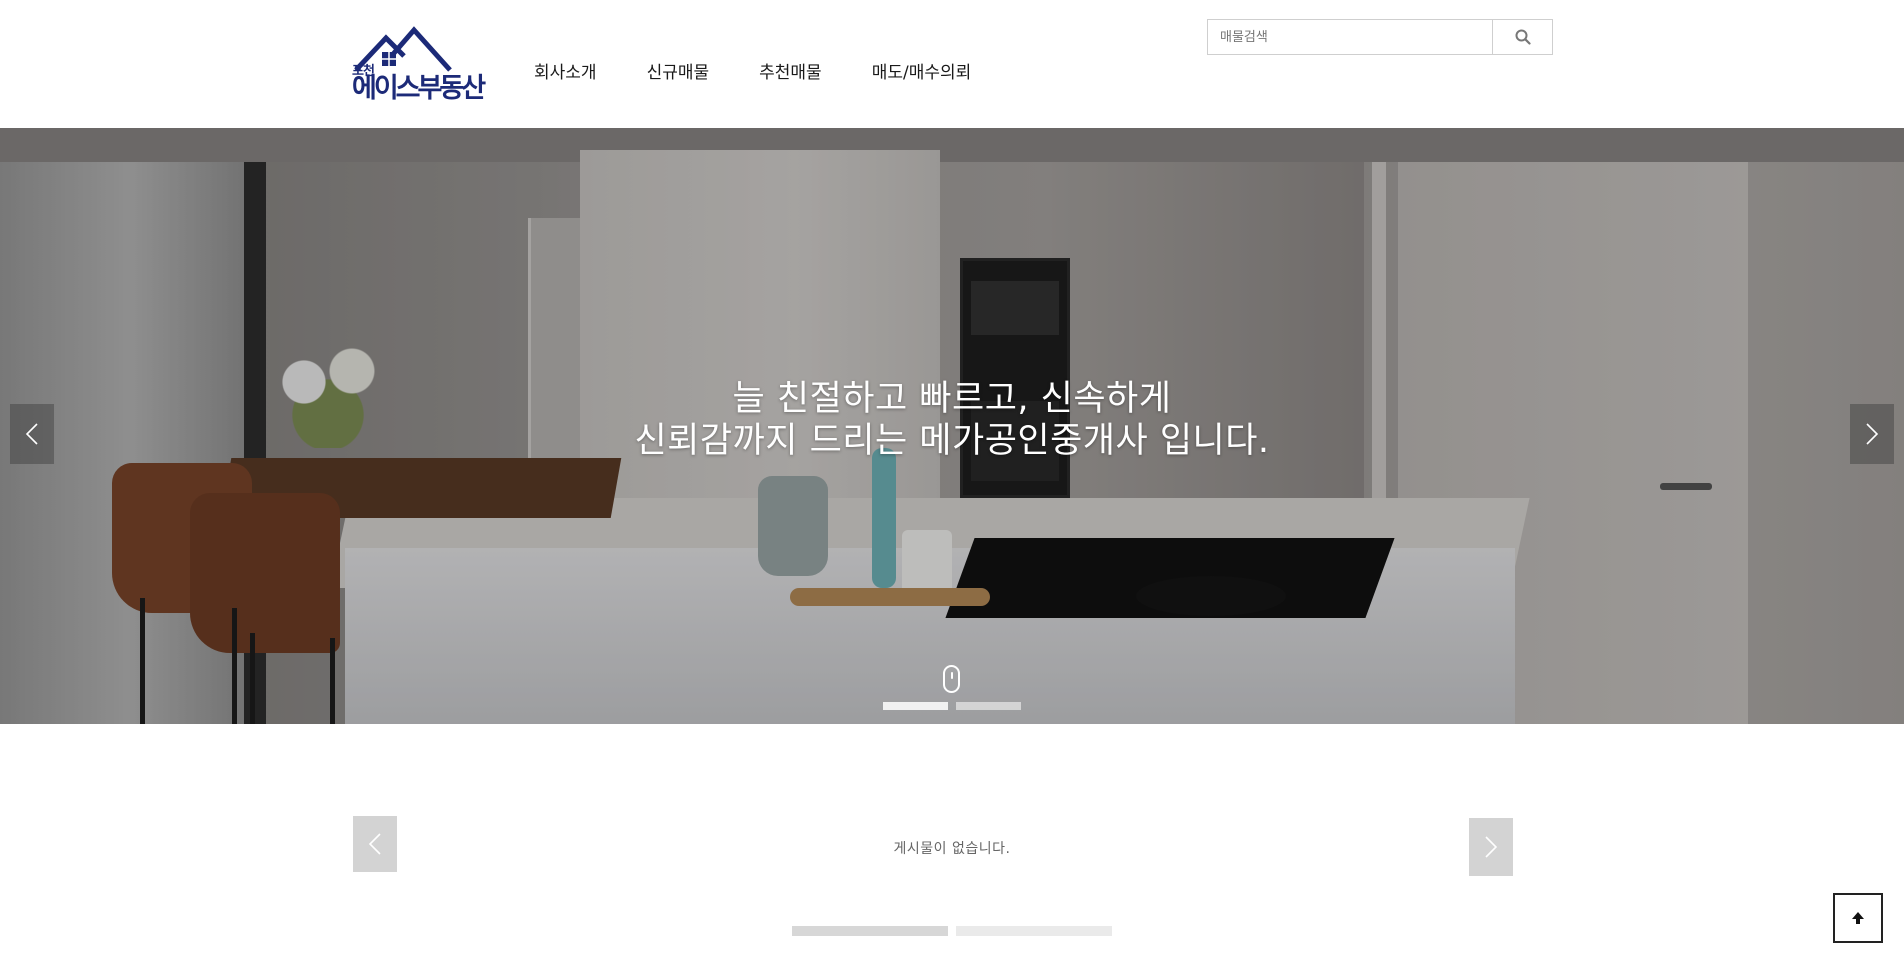 The image size is (1904, 959). I want to click on hero-next-button, so click(1872, 434).